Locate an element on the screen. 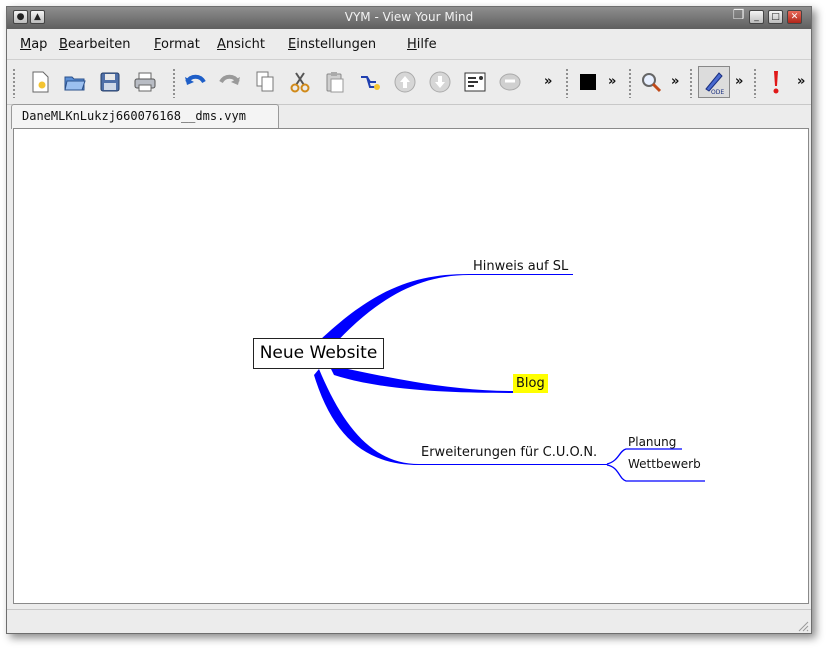 The image size is (836, 656). menu-hilfe-label: ilfe is located at coordinates (426, 44).